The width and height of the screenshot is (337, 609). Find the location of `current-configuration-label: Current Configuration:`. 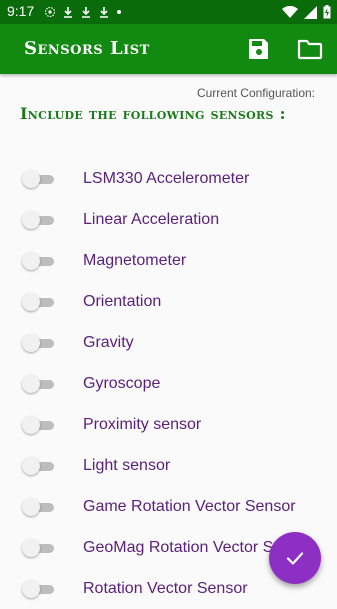

current-configuration-label: Current Configuration: is located at coordinates (255, 93).